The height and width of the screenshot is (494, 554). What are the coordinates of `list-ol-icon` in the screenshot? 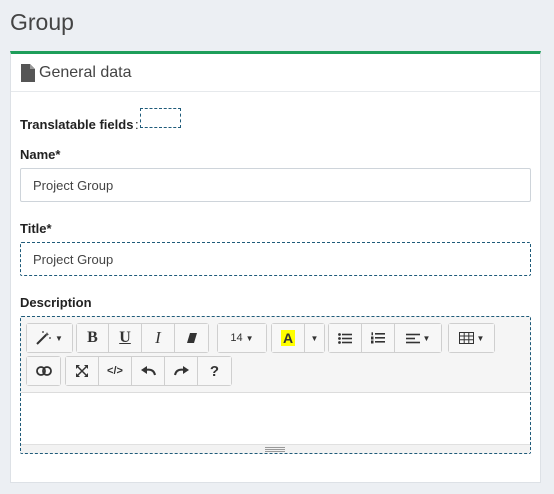 It's located at (378, 338).